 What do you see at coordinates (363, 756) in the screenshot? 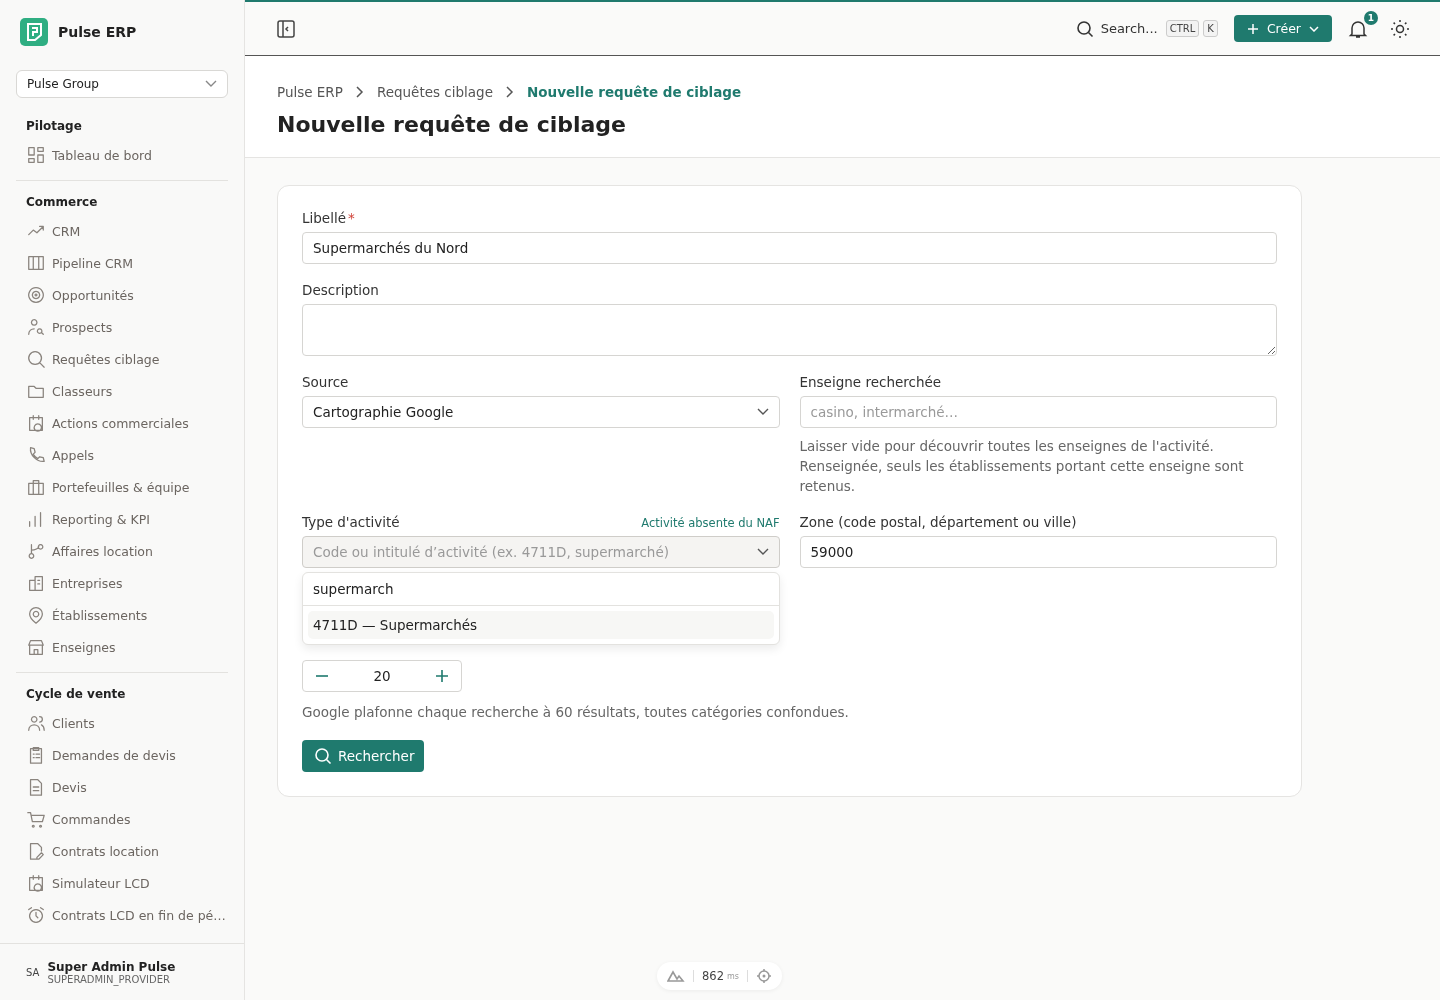
I see `search-submit-button: Rechercher` at bounding box center [363, 756].